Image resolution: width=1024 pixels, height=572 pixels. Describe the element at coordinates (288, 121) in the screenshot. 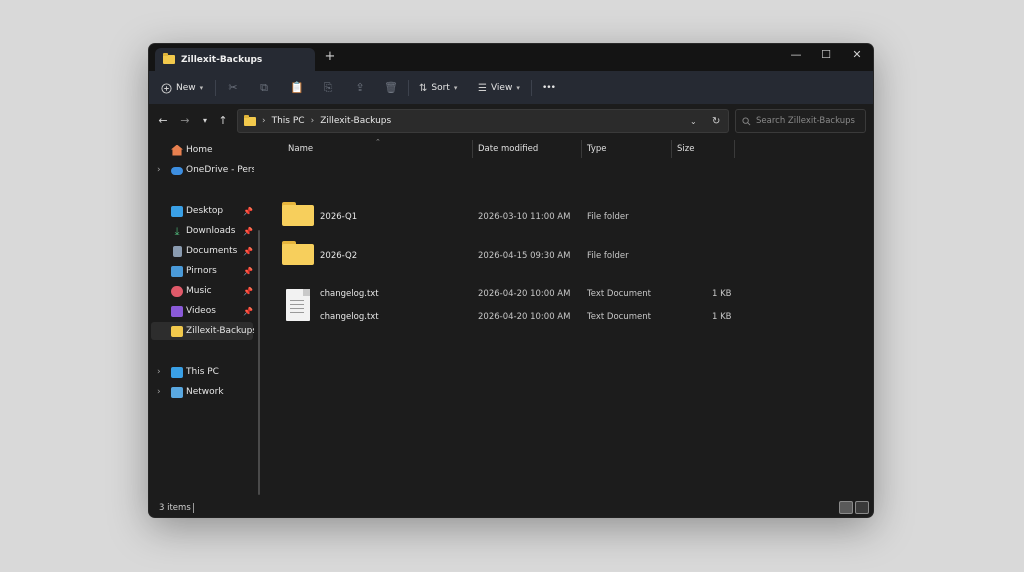

I see `breadcrumb-this-pc: This PC` at that location.